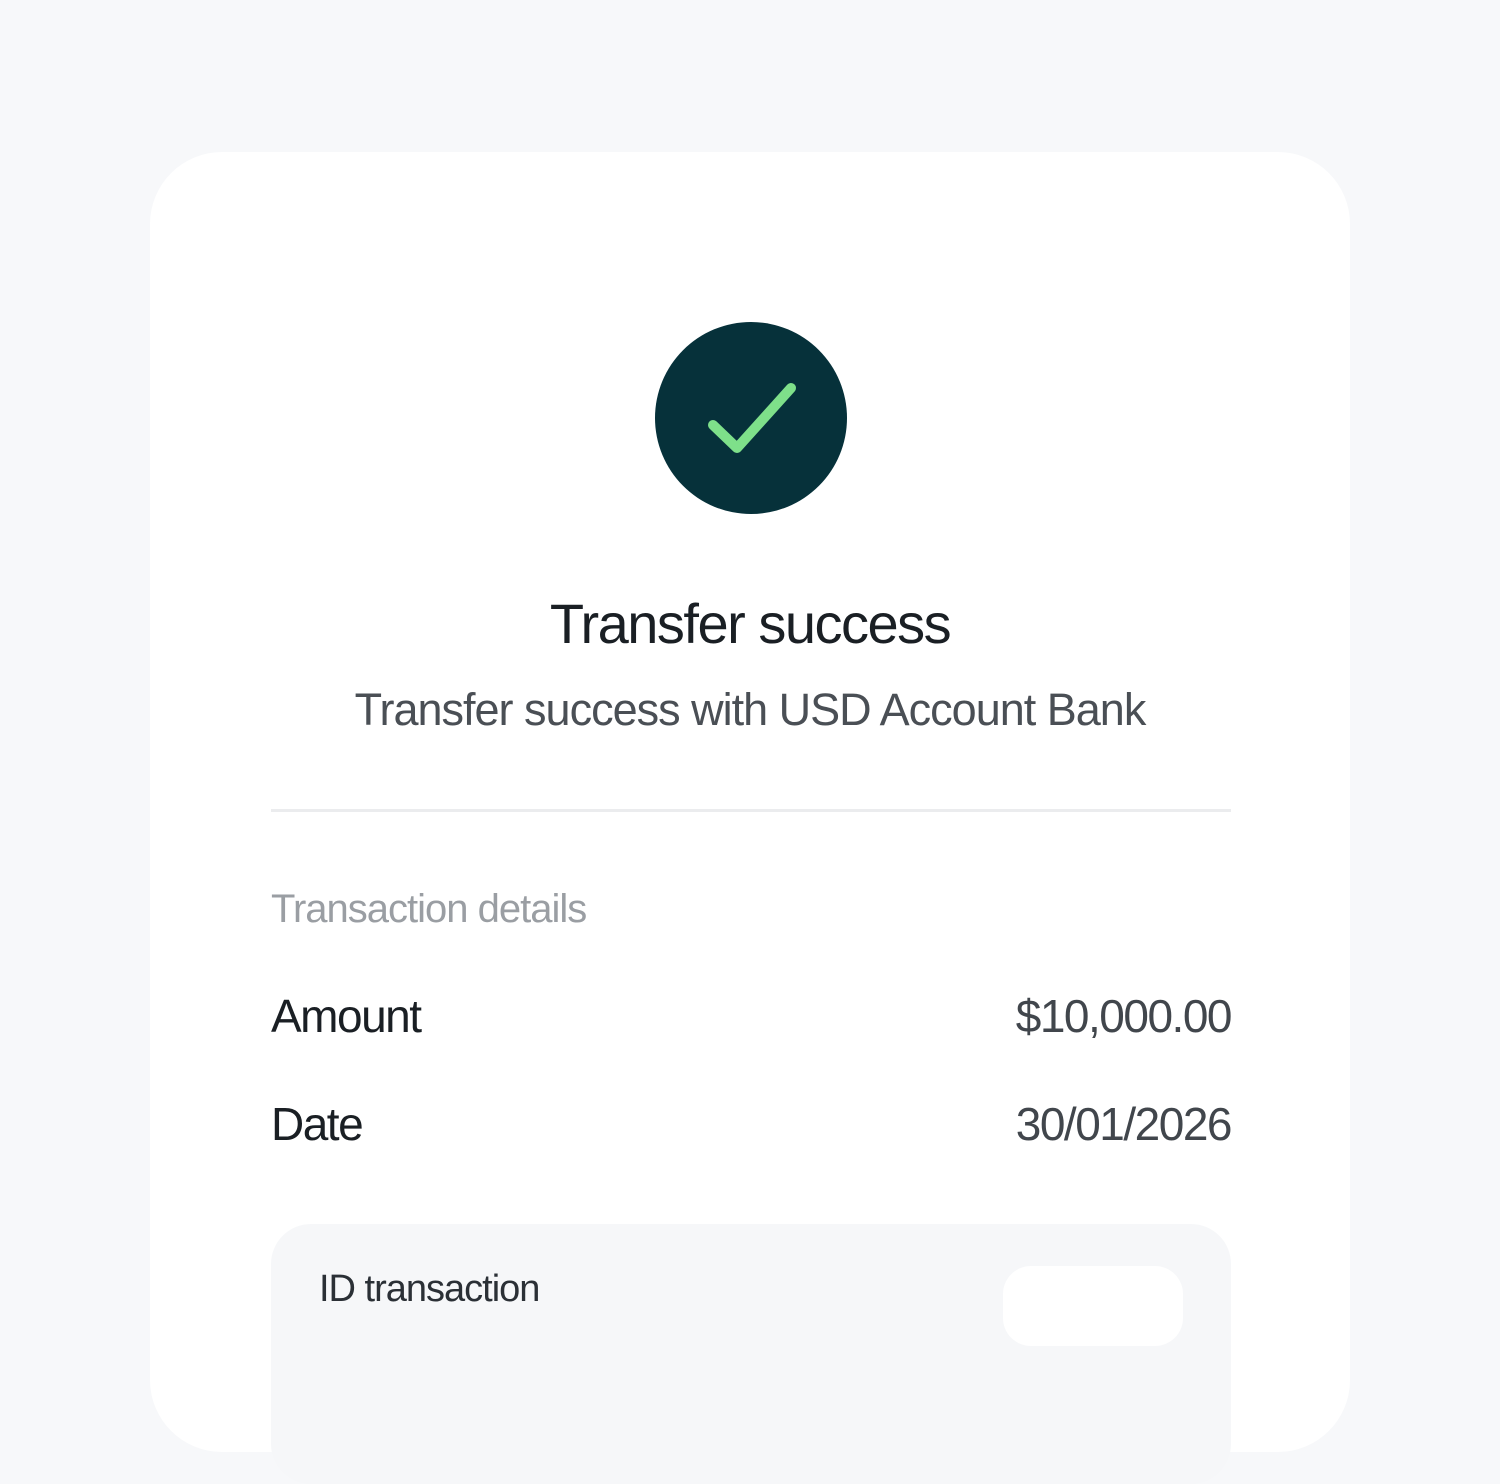 The height and width of the screenshot is (1484, 1500). Describe the element at coordinates (752, 1124) in the screenshot. I see `detail-row-date: Date 30/01/2026` at that location.